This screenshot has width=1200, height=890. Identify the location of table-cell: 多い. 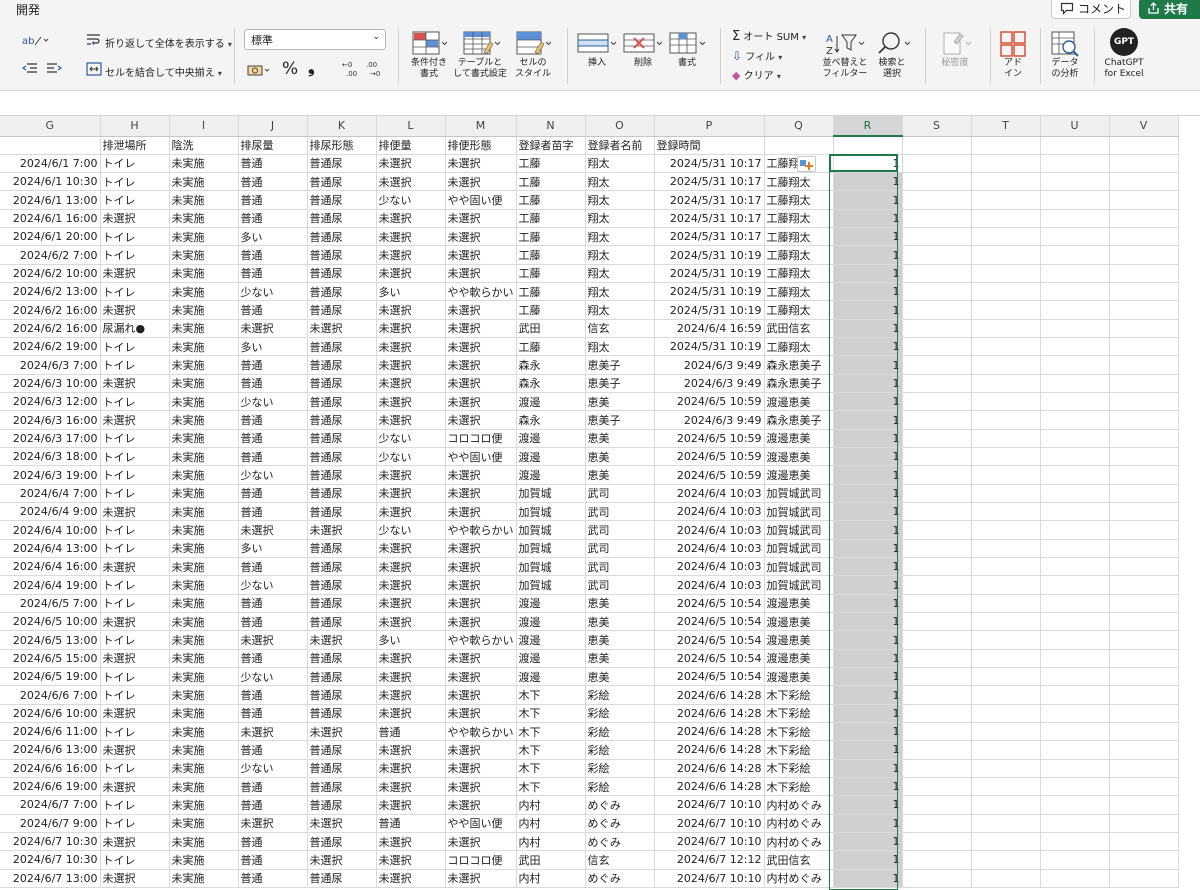
(411, 292).